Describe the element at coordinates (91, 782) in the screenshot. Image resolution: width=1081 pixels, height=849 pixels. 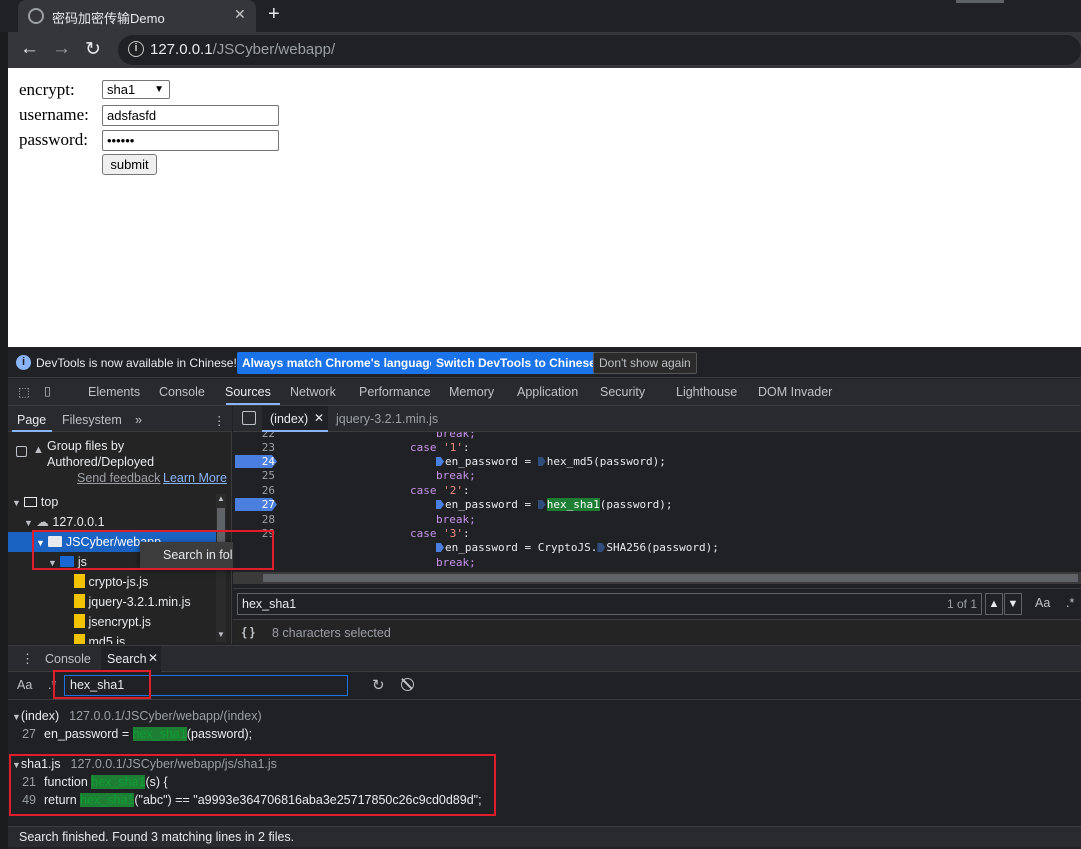
I see `result-line: 21 function hex_sha1(s) {` at that location.